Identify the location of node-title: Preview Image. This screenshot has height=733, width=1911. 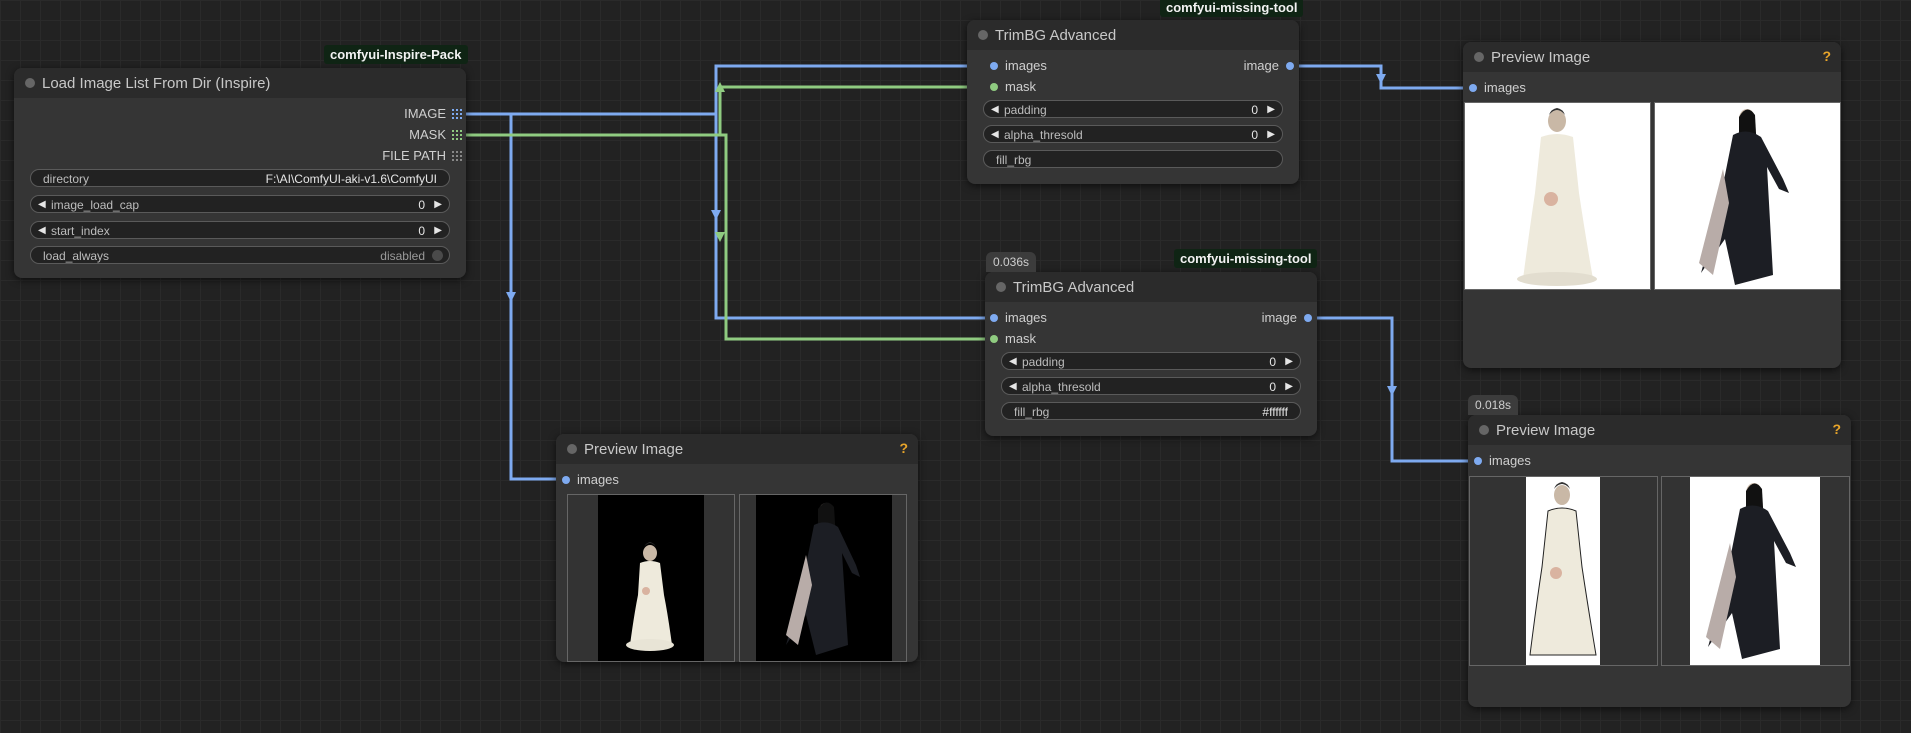
(1541, 57).